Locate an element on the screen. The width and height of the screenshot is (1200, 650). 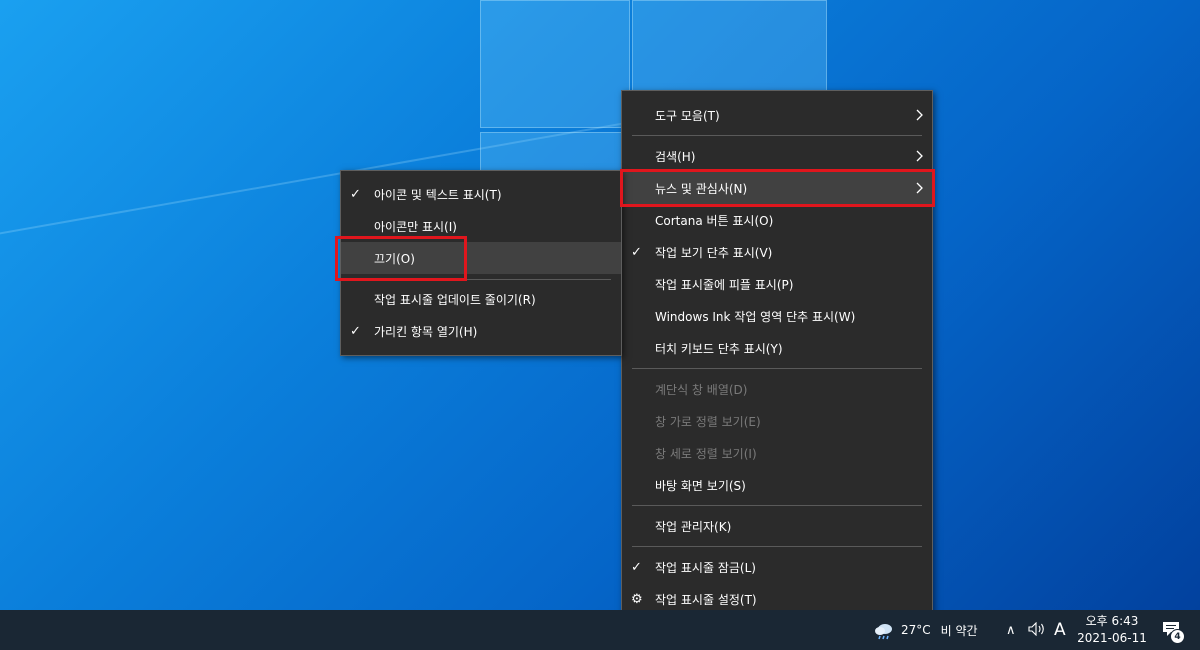
menu-item-label: 작업 표시줄 업데이트 줄이기(R) is located at coordinates (455, 299).